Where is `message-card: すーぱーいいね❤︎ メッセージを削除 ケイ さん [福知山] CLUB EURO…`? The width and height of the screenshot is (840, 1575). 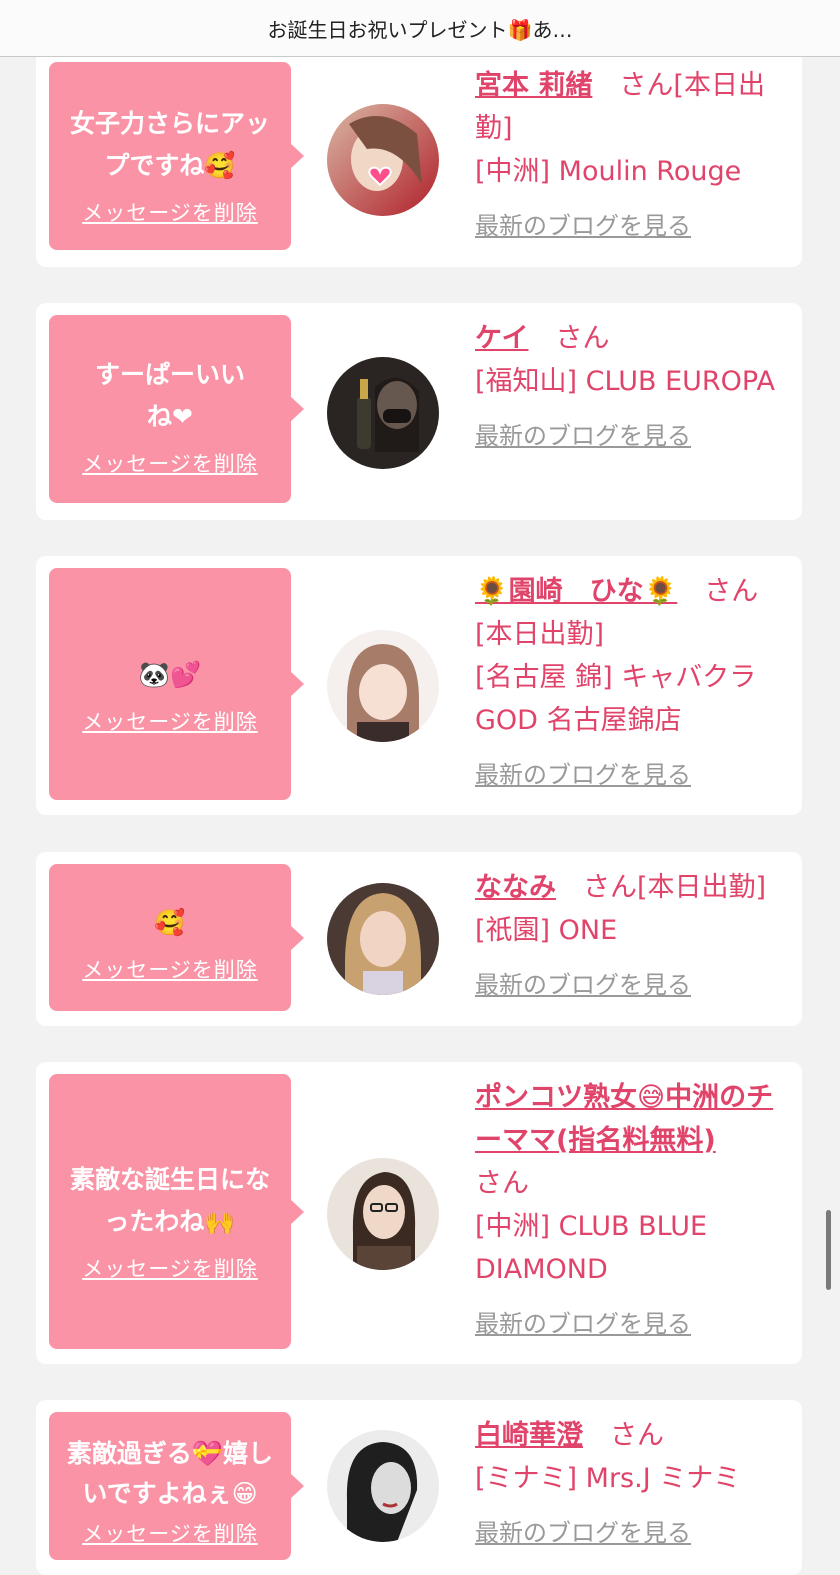
message-card: すーぱーいいね❤︎ メッセージを削除 ケイ さん [福知山] CLUB EURO… is located at coordinates (419, 411).